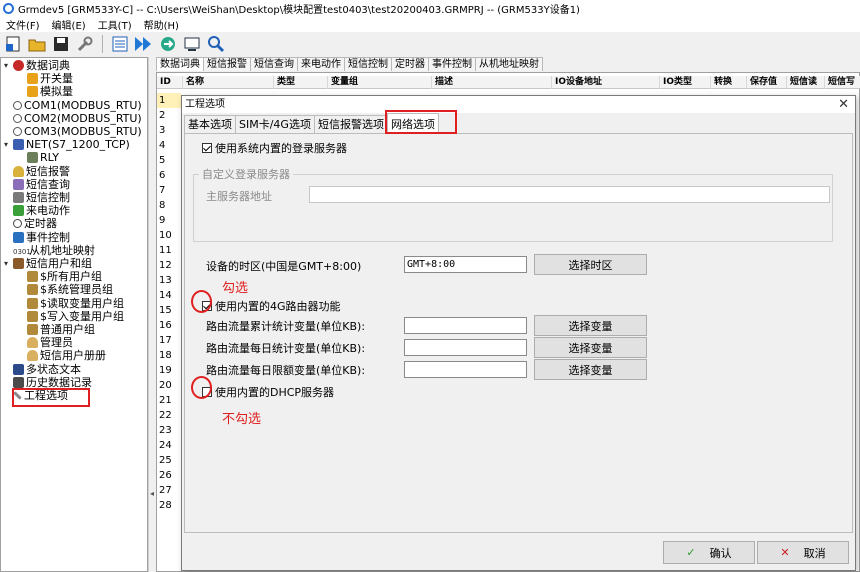 The height and width of the screenshot is (572, 860). I want to click on table-row: 18, so click(169, 355).